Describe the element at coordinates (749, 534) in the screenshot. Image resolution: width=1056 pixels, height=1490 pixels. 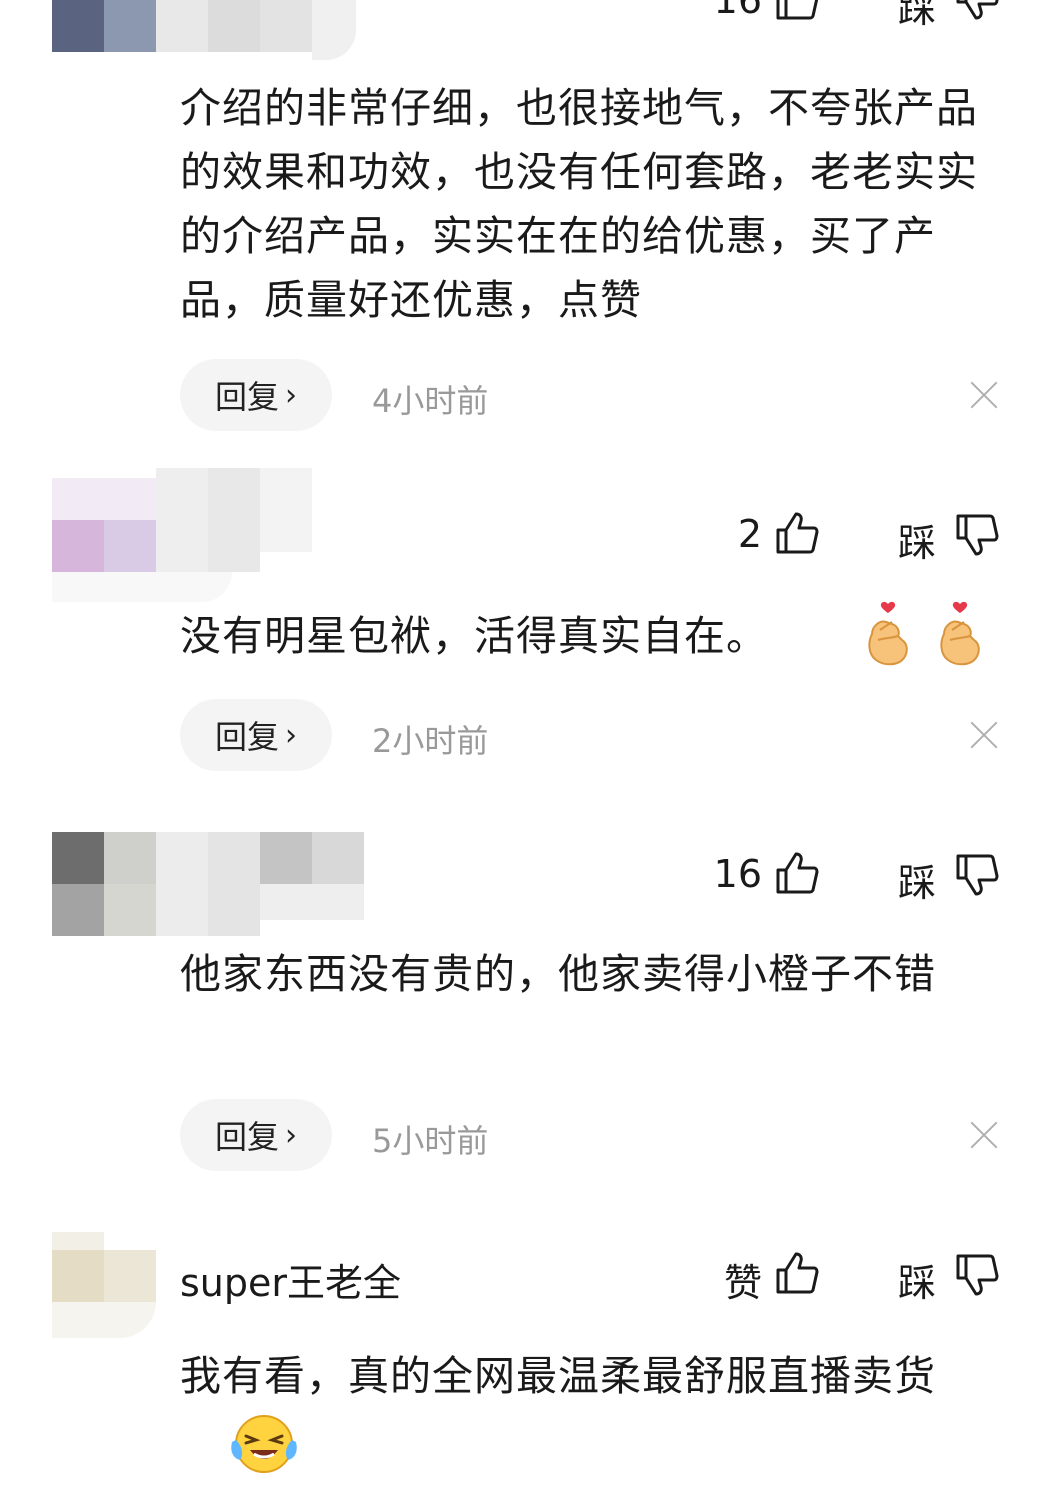
I see `like-count: 2` at that location.